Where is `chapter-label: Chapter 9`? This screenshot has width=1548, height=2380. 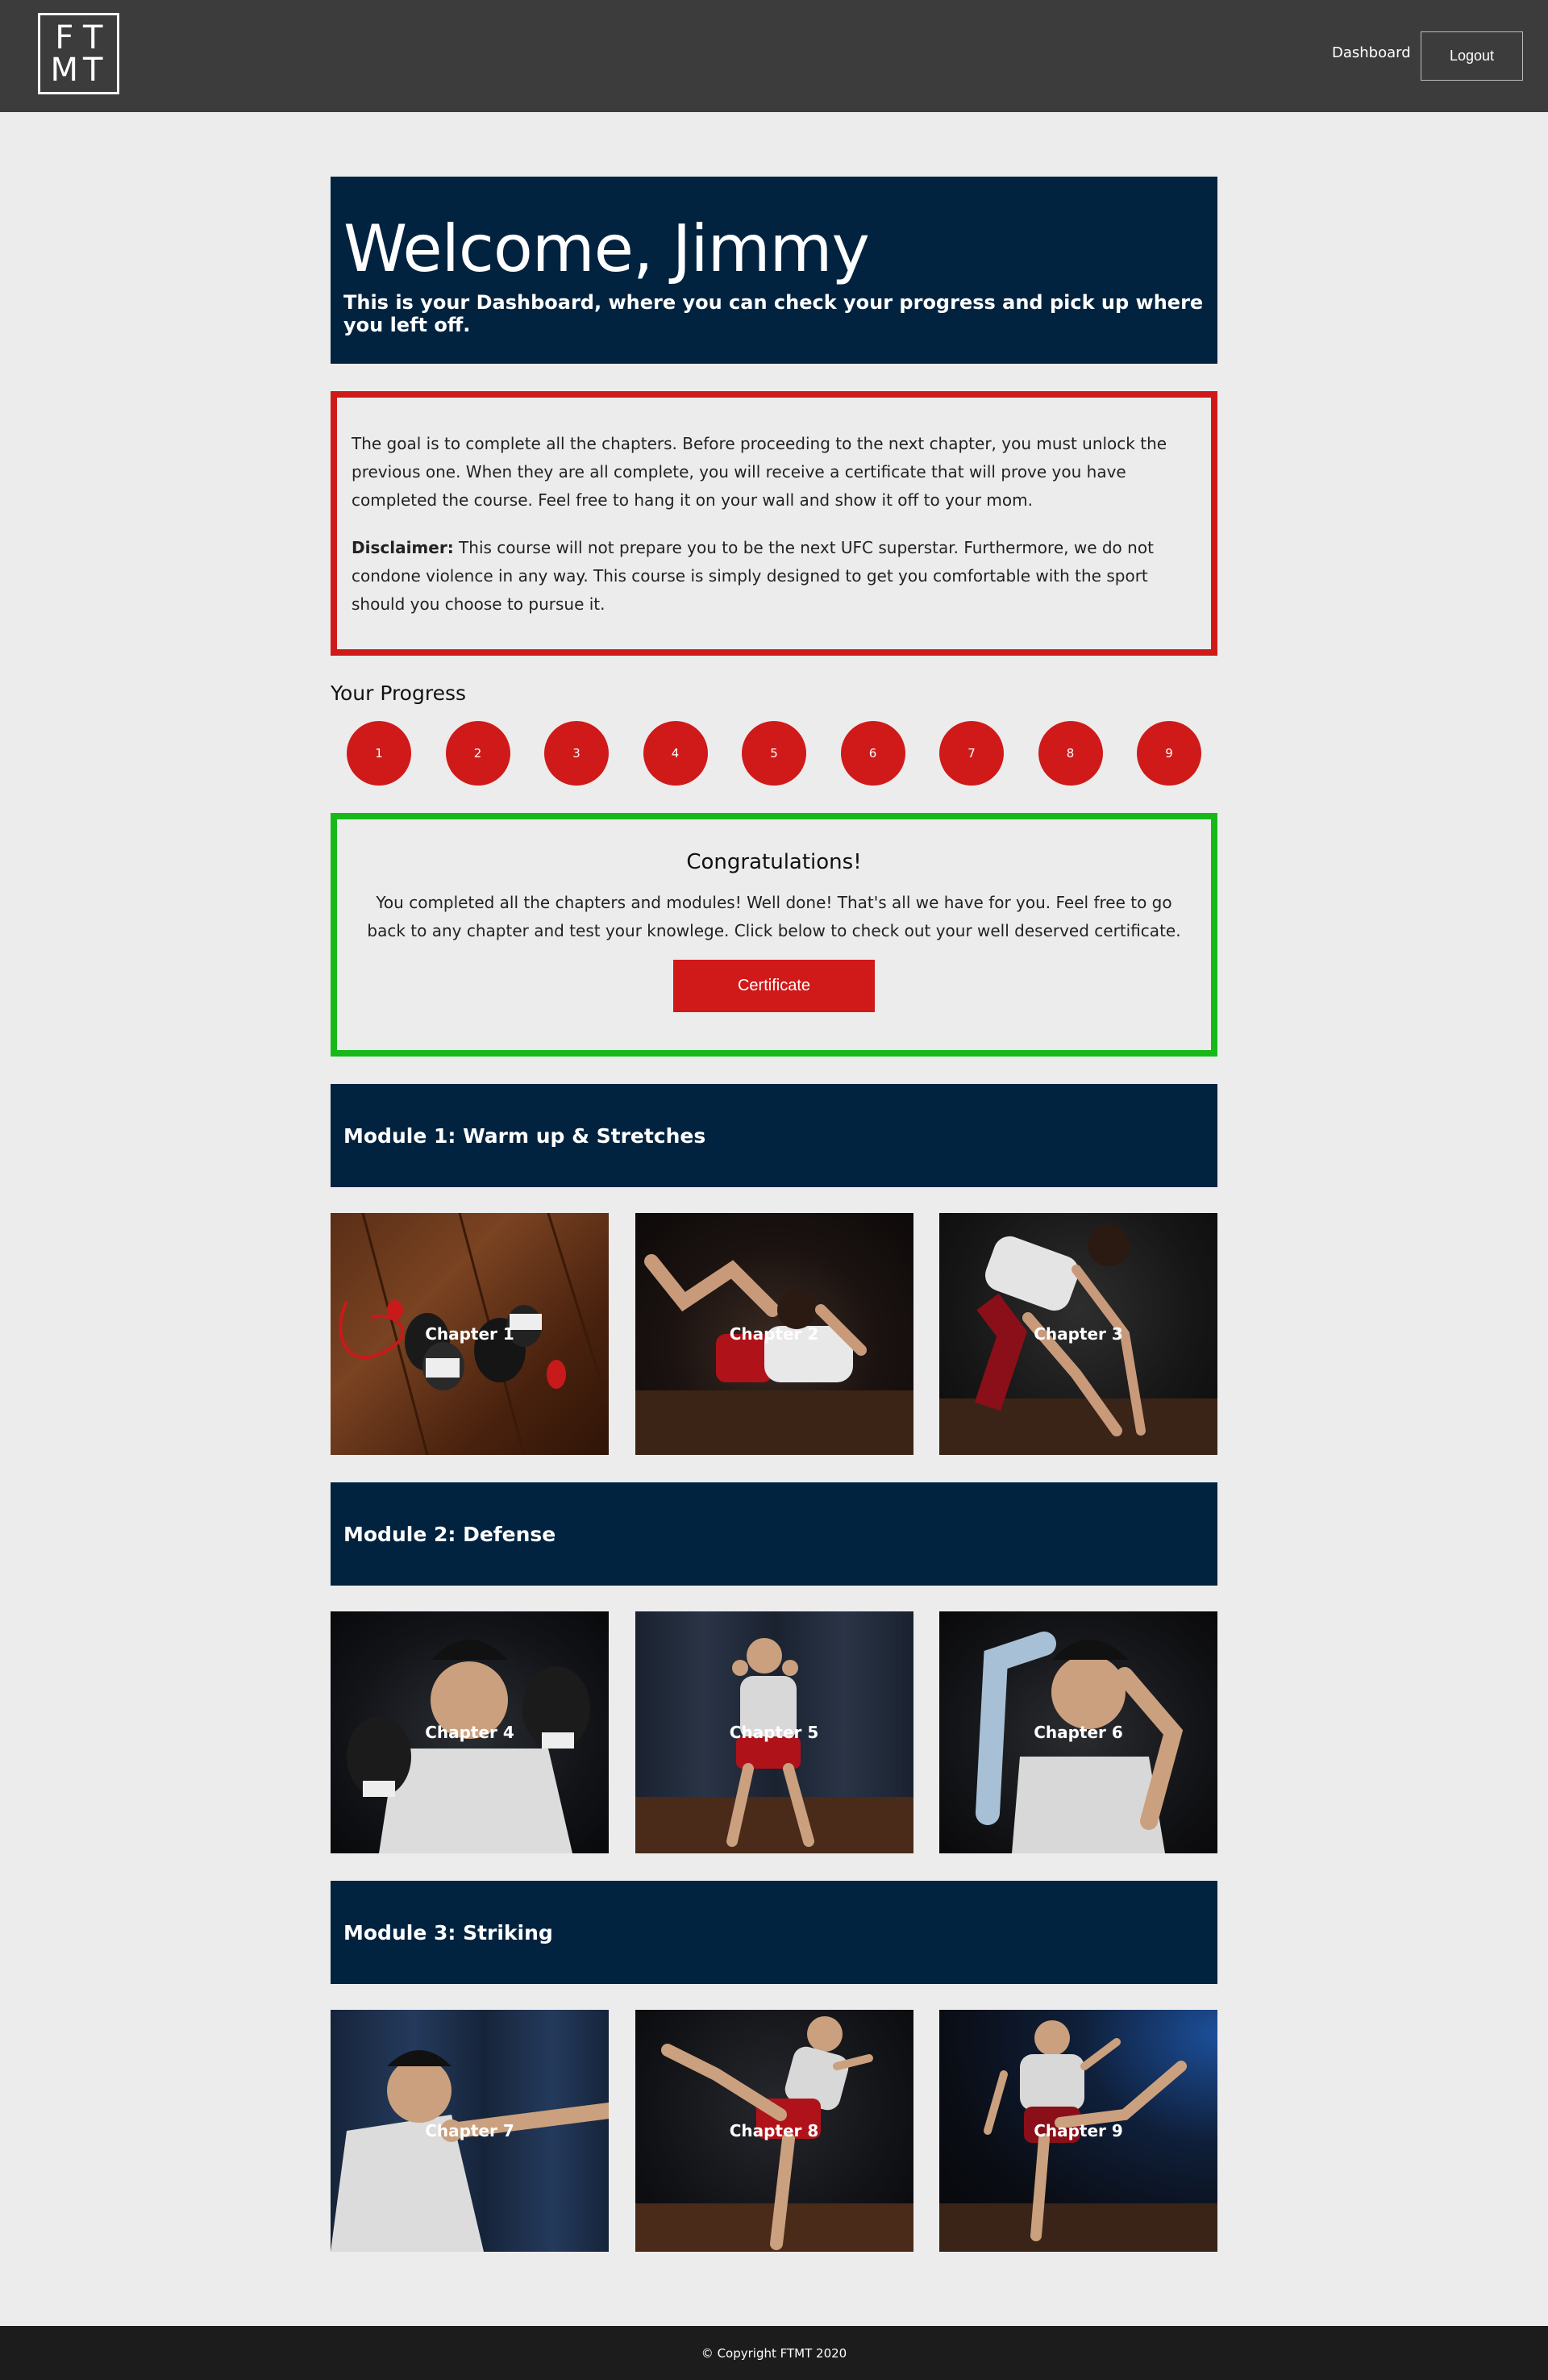 chapter-label: Chapter 9 is located at coordinates (1078, 2130).